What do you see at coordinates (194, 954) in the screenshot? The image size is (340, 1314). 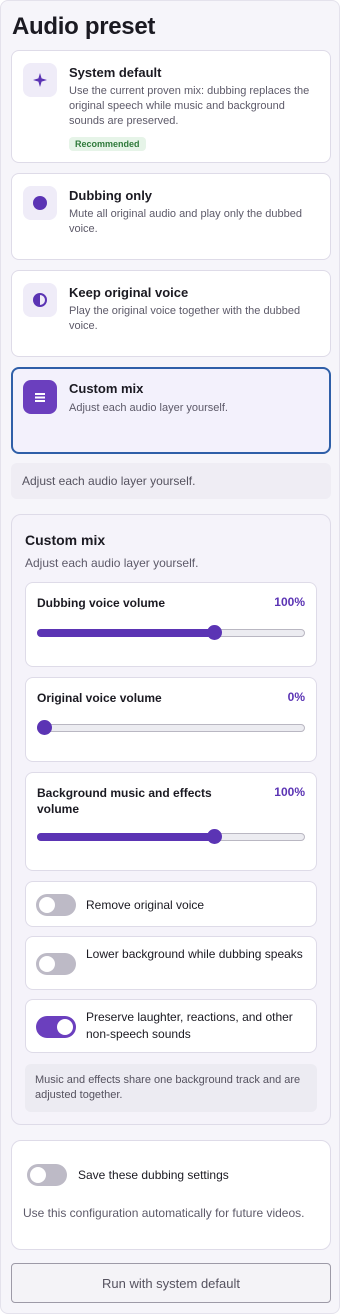 I see `toggle-label: Lower background while dubbing speaks` at bounding box center [194, 954].